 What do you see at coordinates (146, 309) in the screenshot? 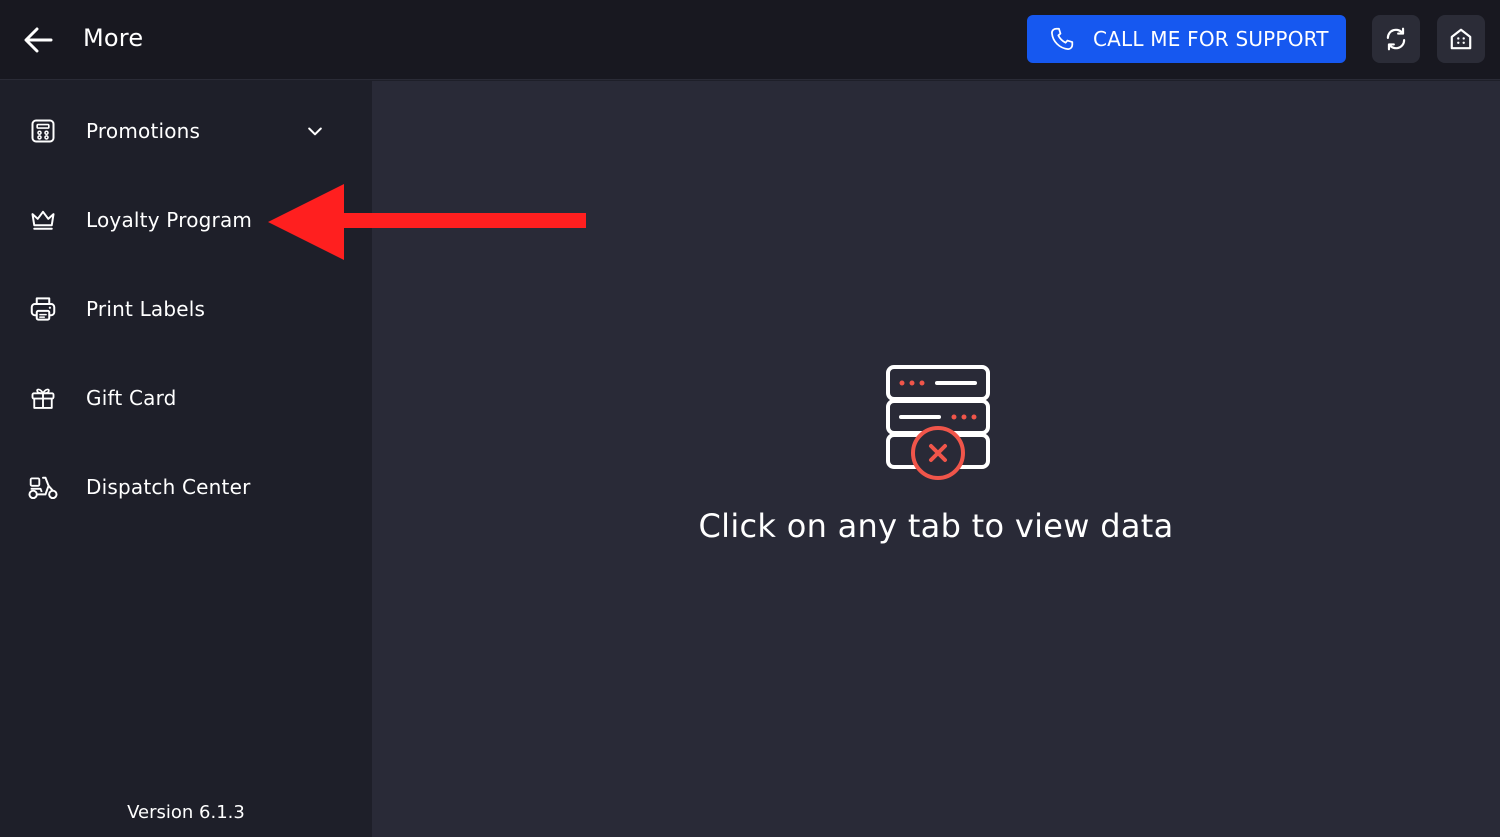
I see `sidebar-item-label: Print Labels` at bounding box center [146, 309].